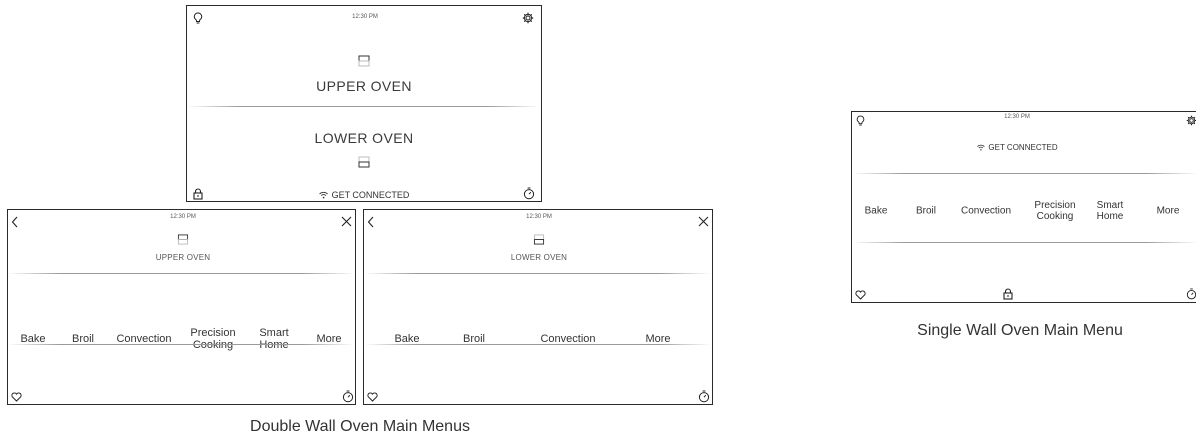 Image resolution: width=1196 pixels, height=439 pixels. I want to click on upper-oven-label: UPPER OVEN, so click(364, 86).